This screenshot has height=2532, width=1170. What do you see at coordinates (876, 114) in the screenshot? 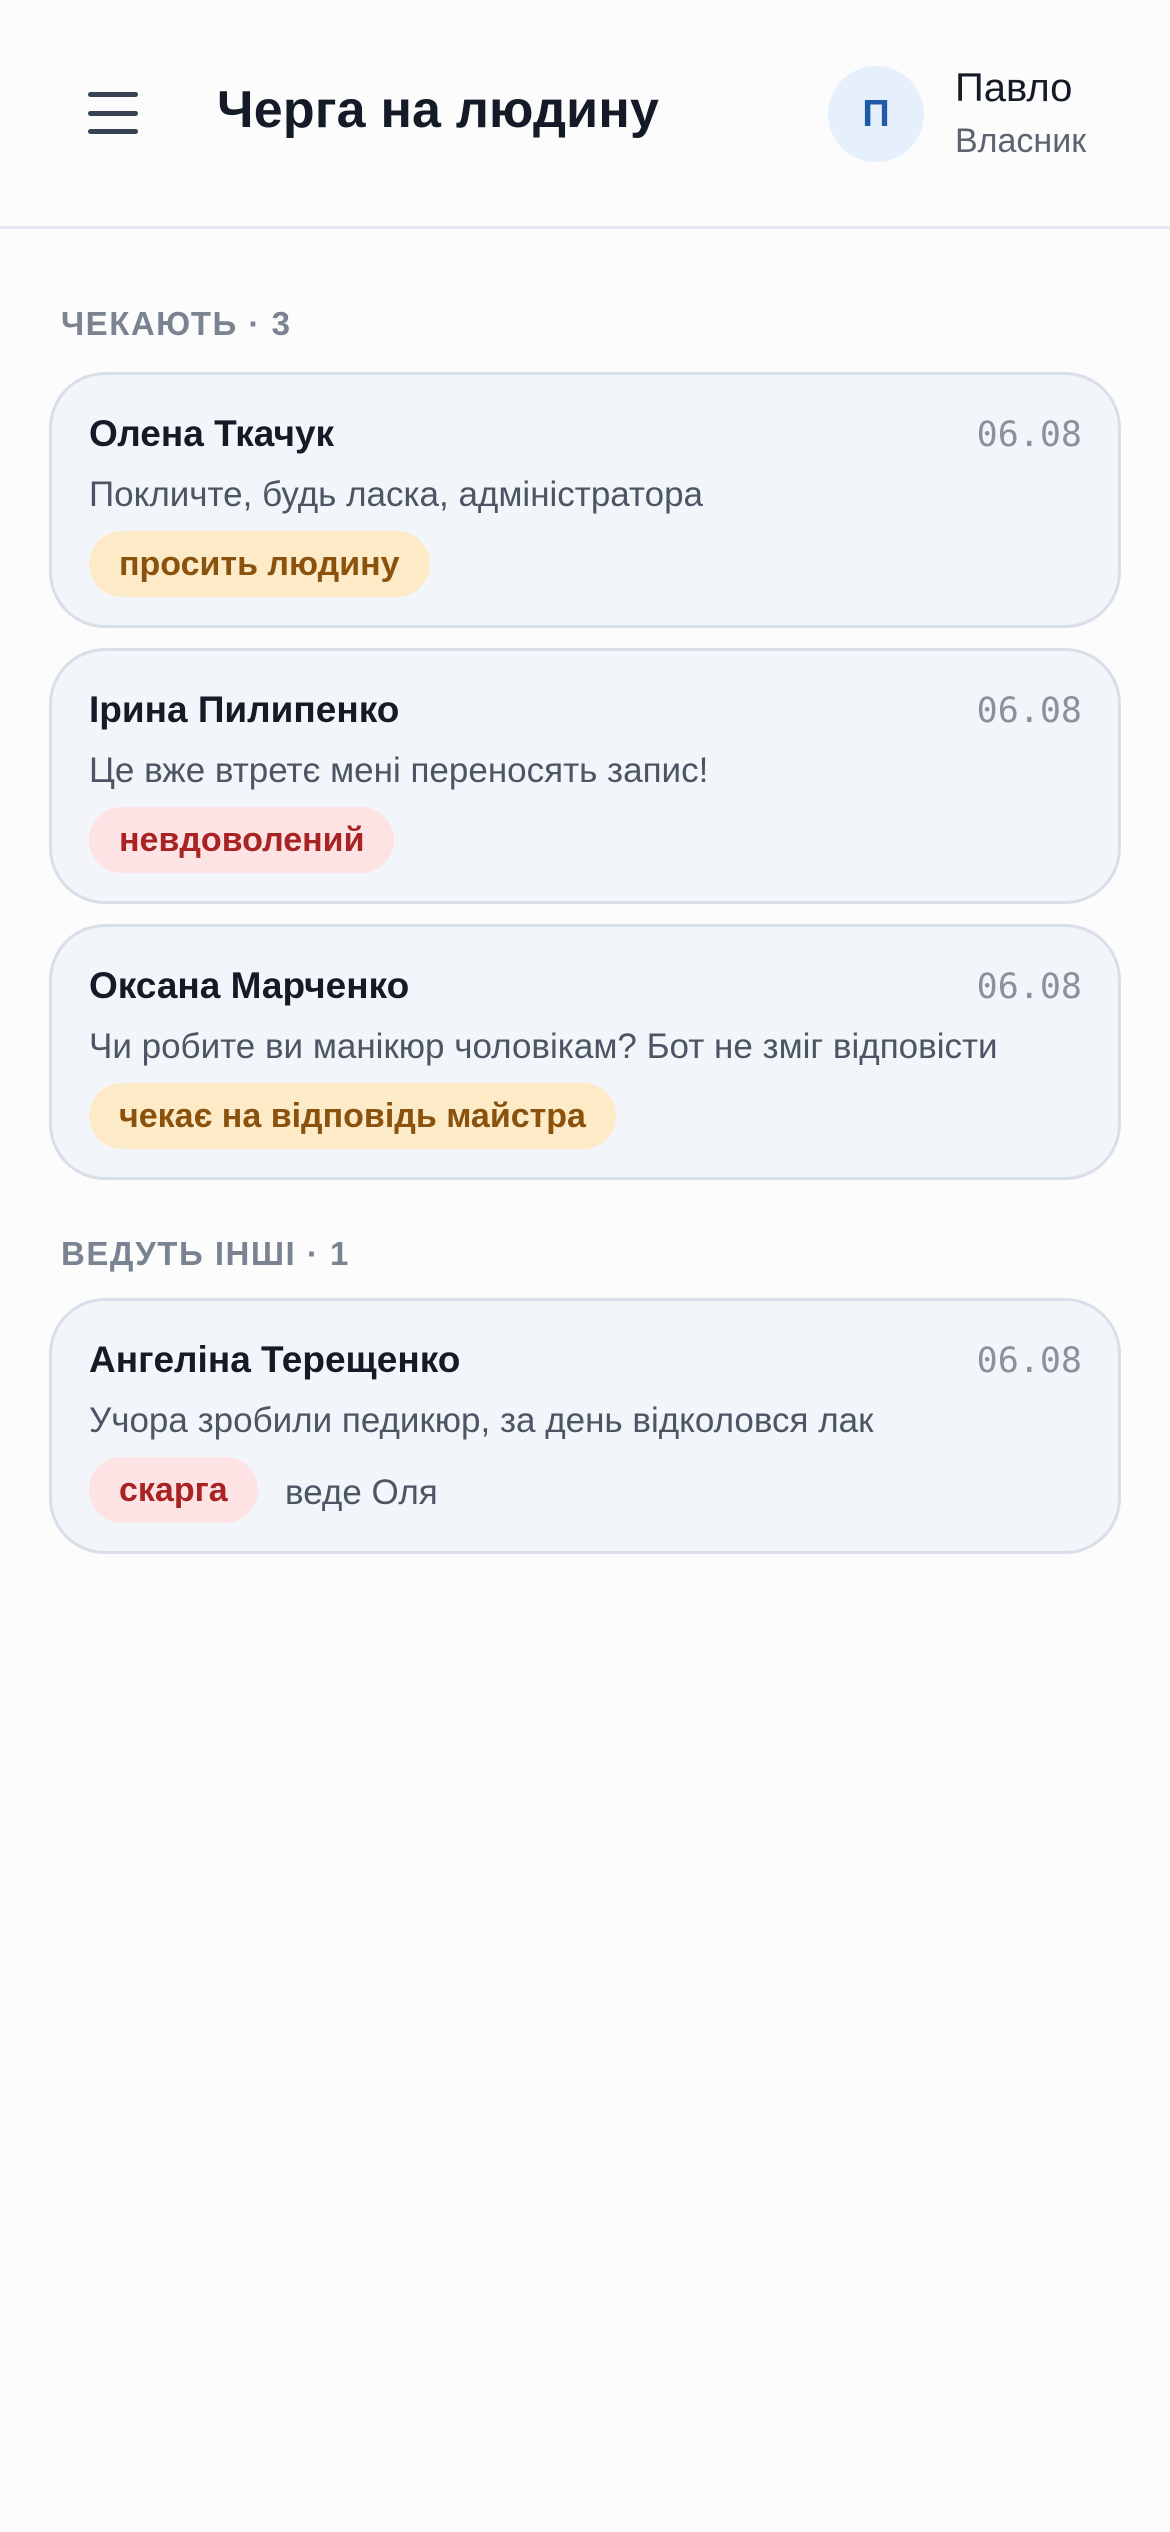
I see `avatar: П` at bounding box center [876, 114].